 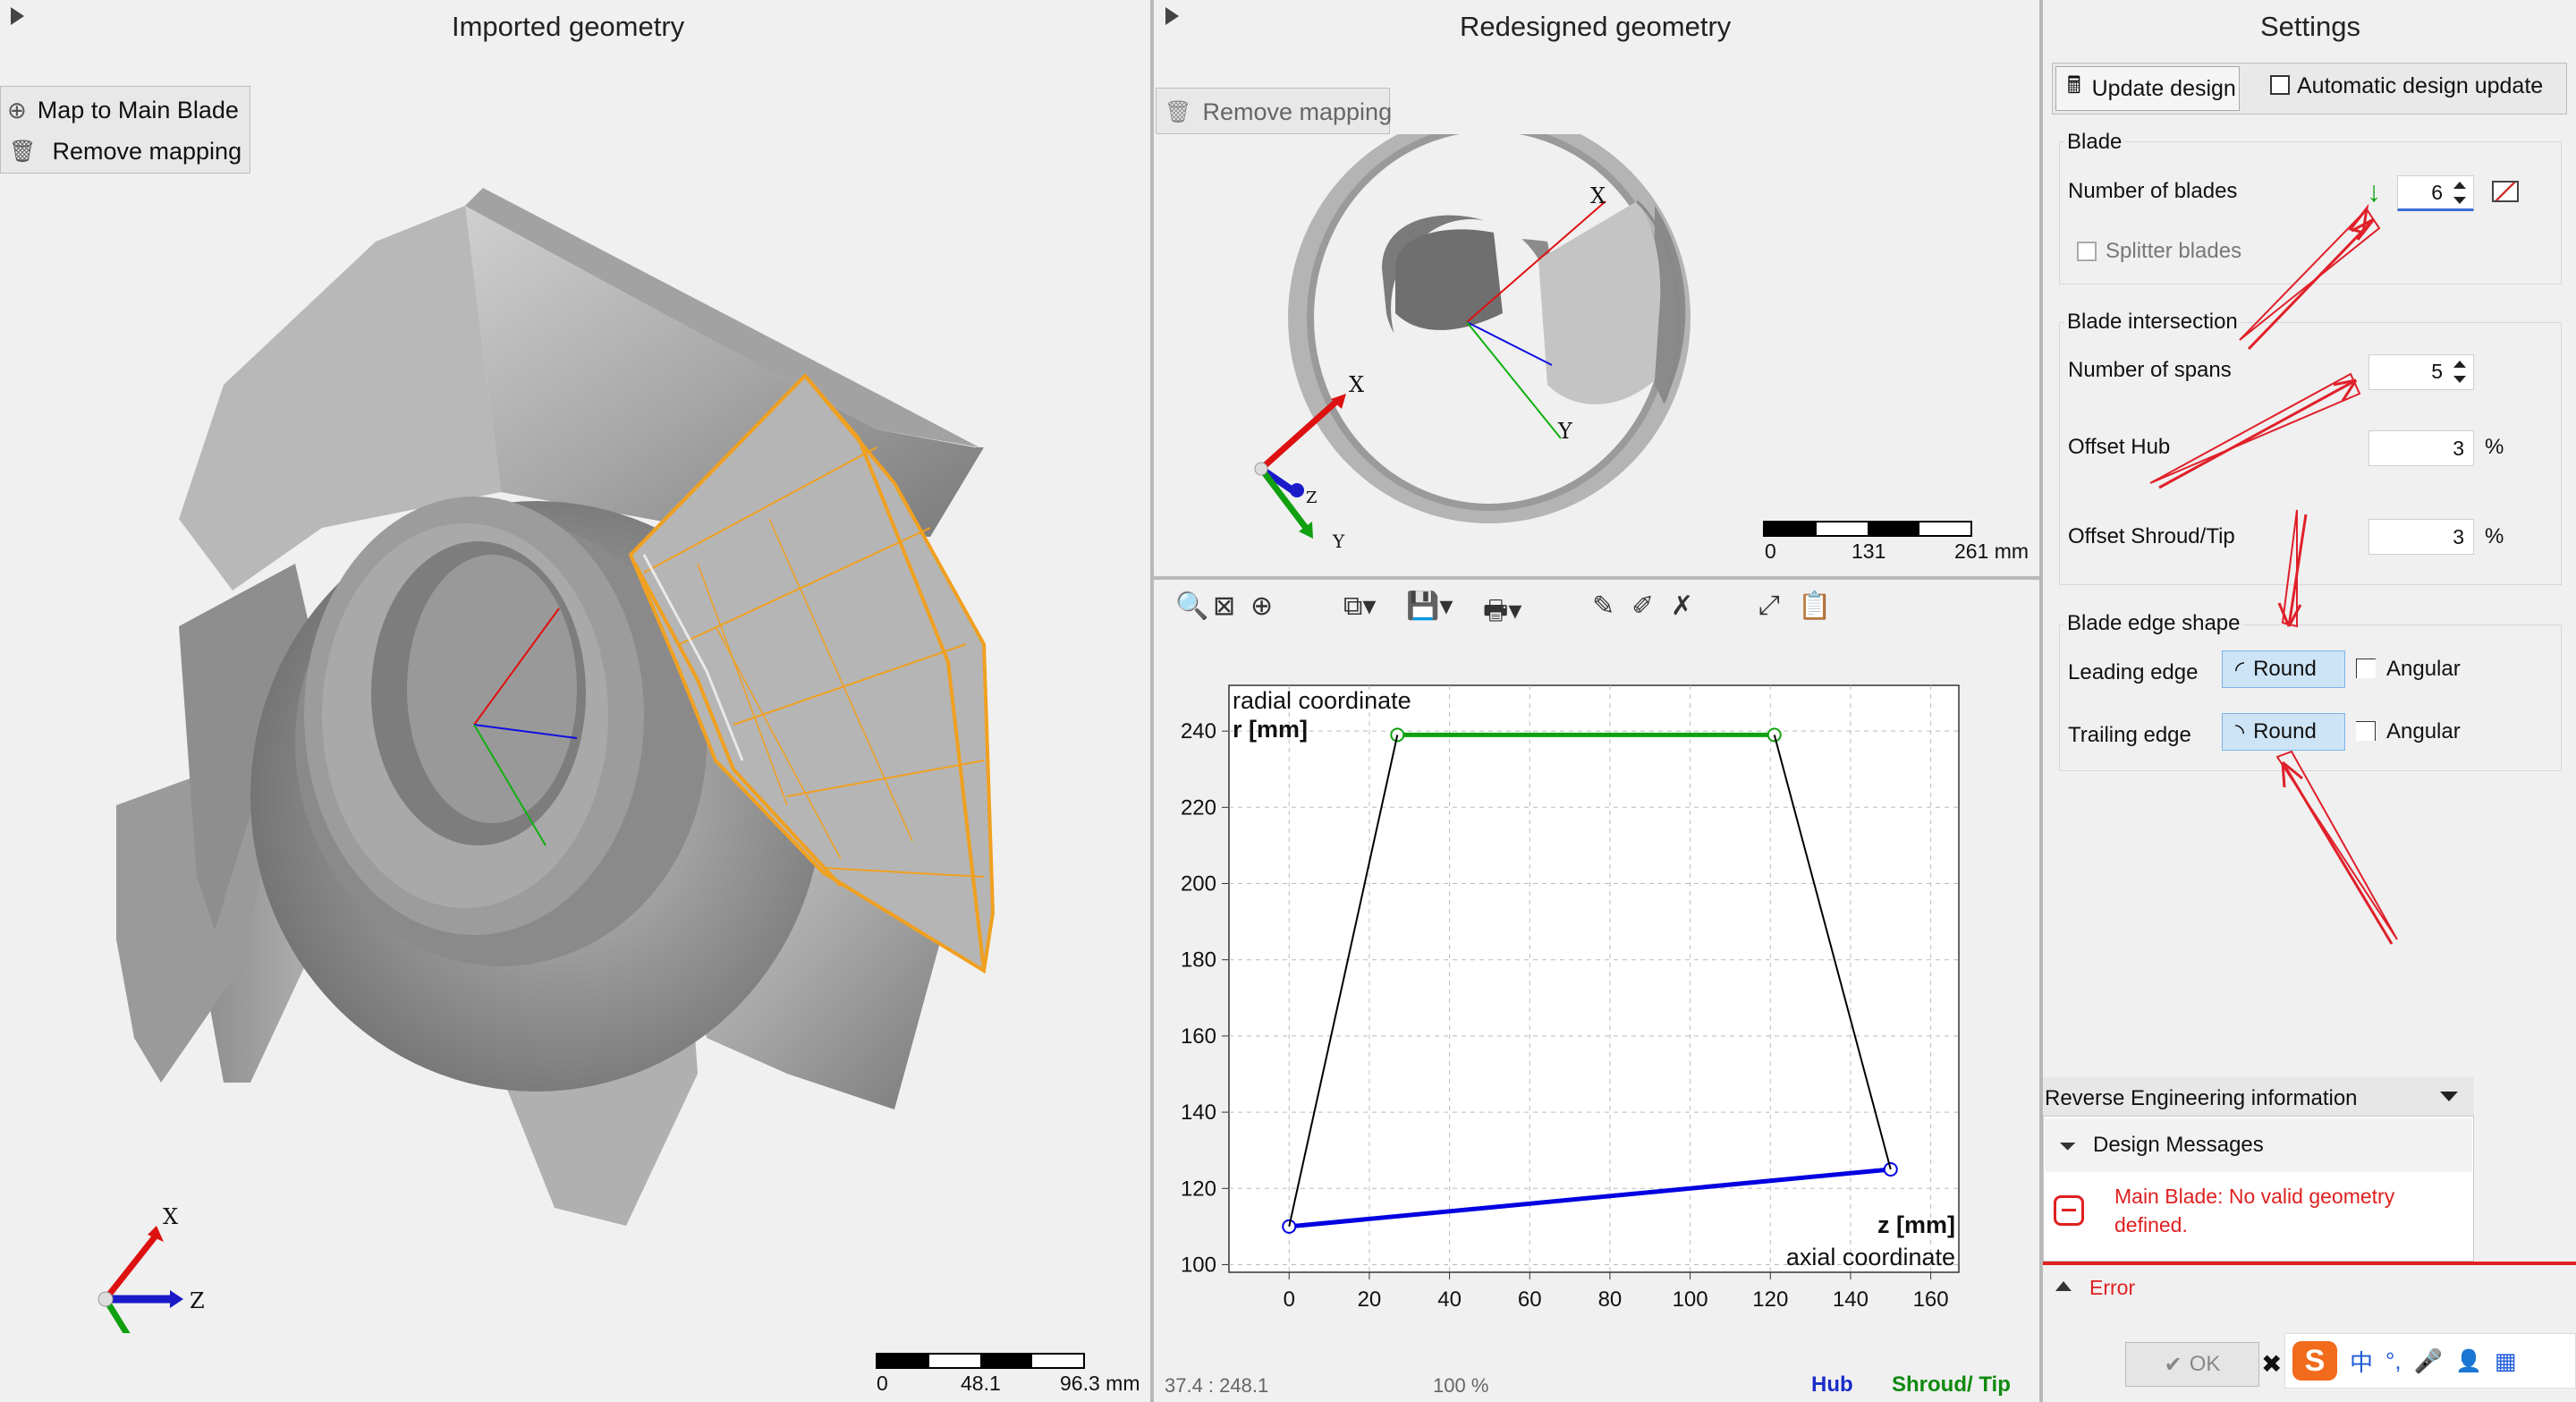 I want to click on grid-menu-icon: ▦, so click(x=2505, y=1361).